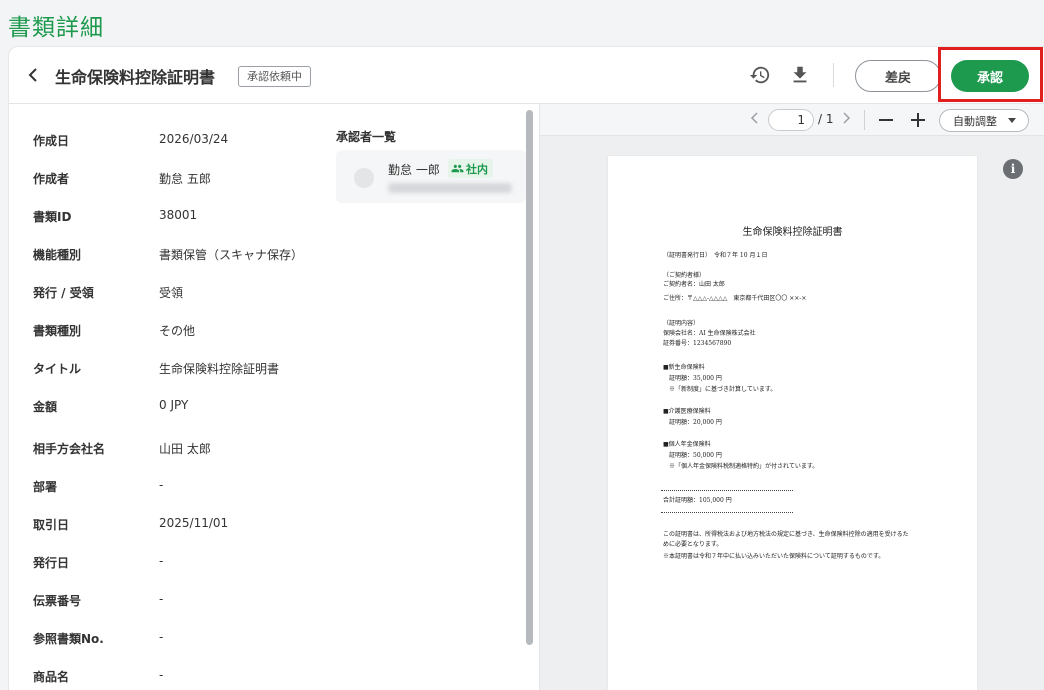 The image size is (1044, 690). What do you see at coordinates (720, 389) in the screenshot?
I see `pdf-text-line: ※「新制度」に基づき計算しています。` at bounding box center [720, 389].